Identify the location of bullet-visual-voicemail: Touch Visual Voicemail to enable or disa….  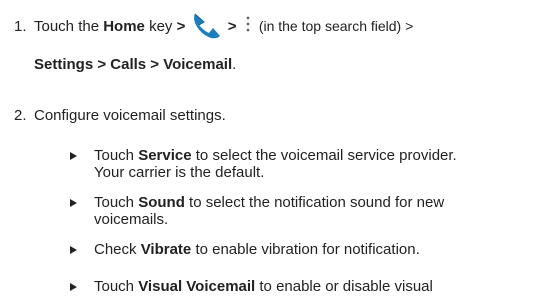
(263, 286).